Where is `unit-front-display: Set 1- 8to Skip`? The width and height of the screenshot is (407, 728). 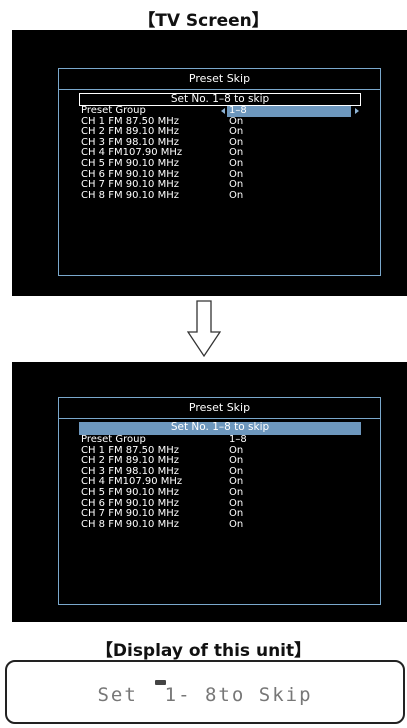 unit-front-display: Set 1- 8to Skip is located at coordinates (205, 692).